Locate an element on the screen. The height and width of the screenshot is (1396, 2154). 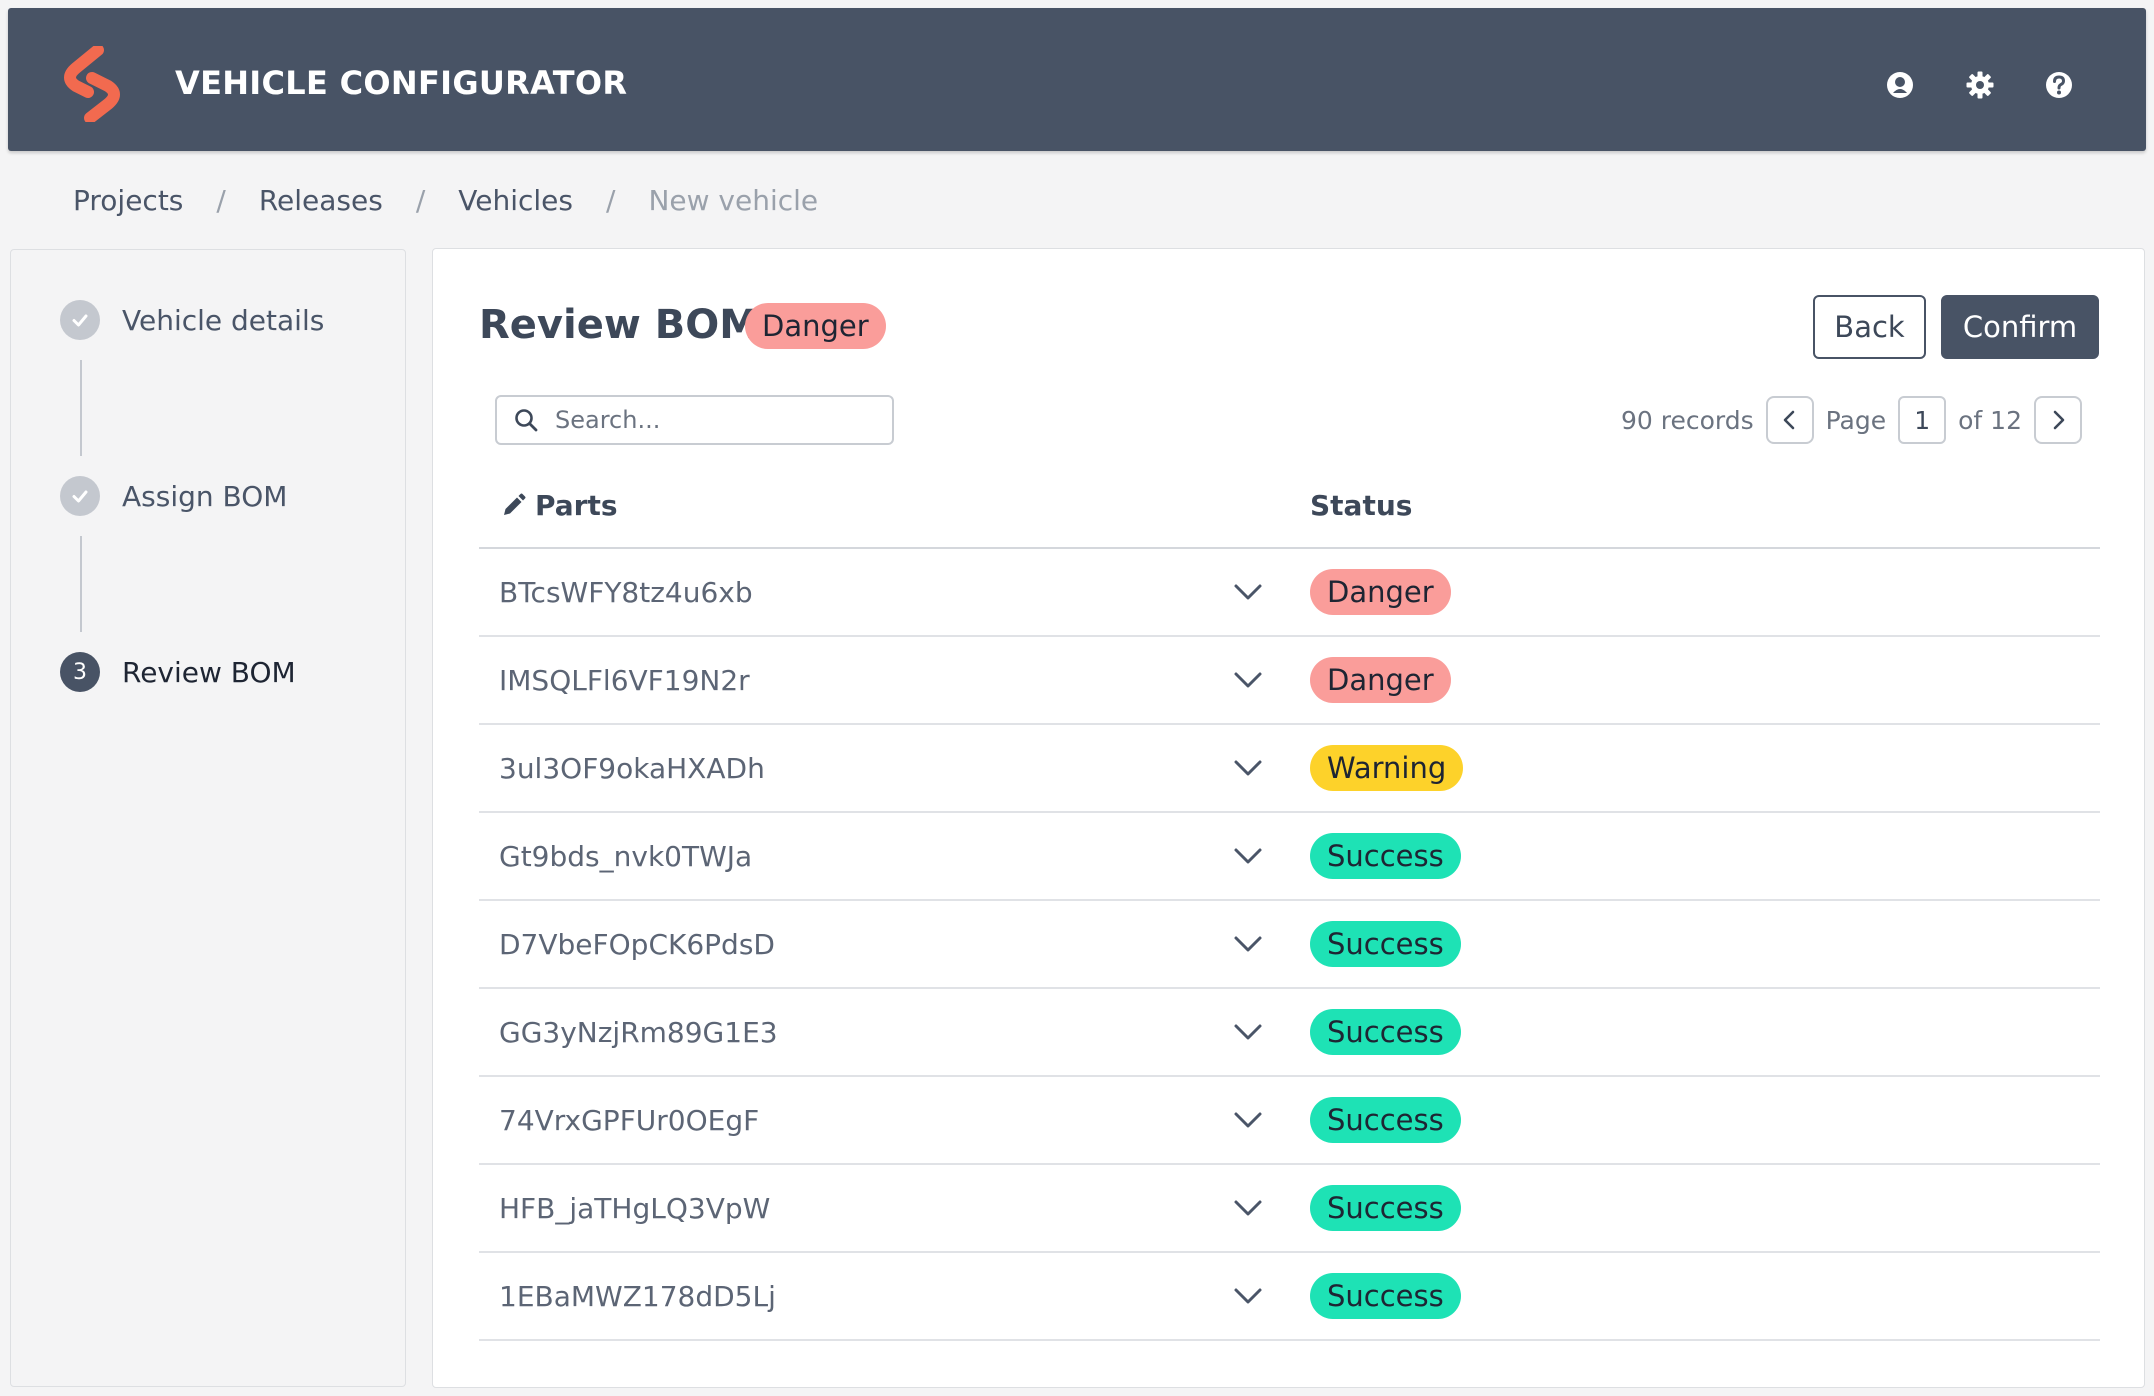
part-id: IMSQLFl6VF19N2r is located at coordinates (624, 680).